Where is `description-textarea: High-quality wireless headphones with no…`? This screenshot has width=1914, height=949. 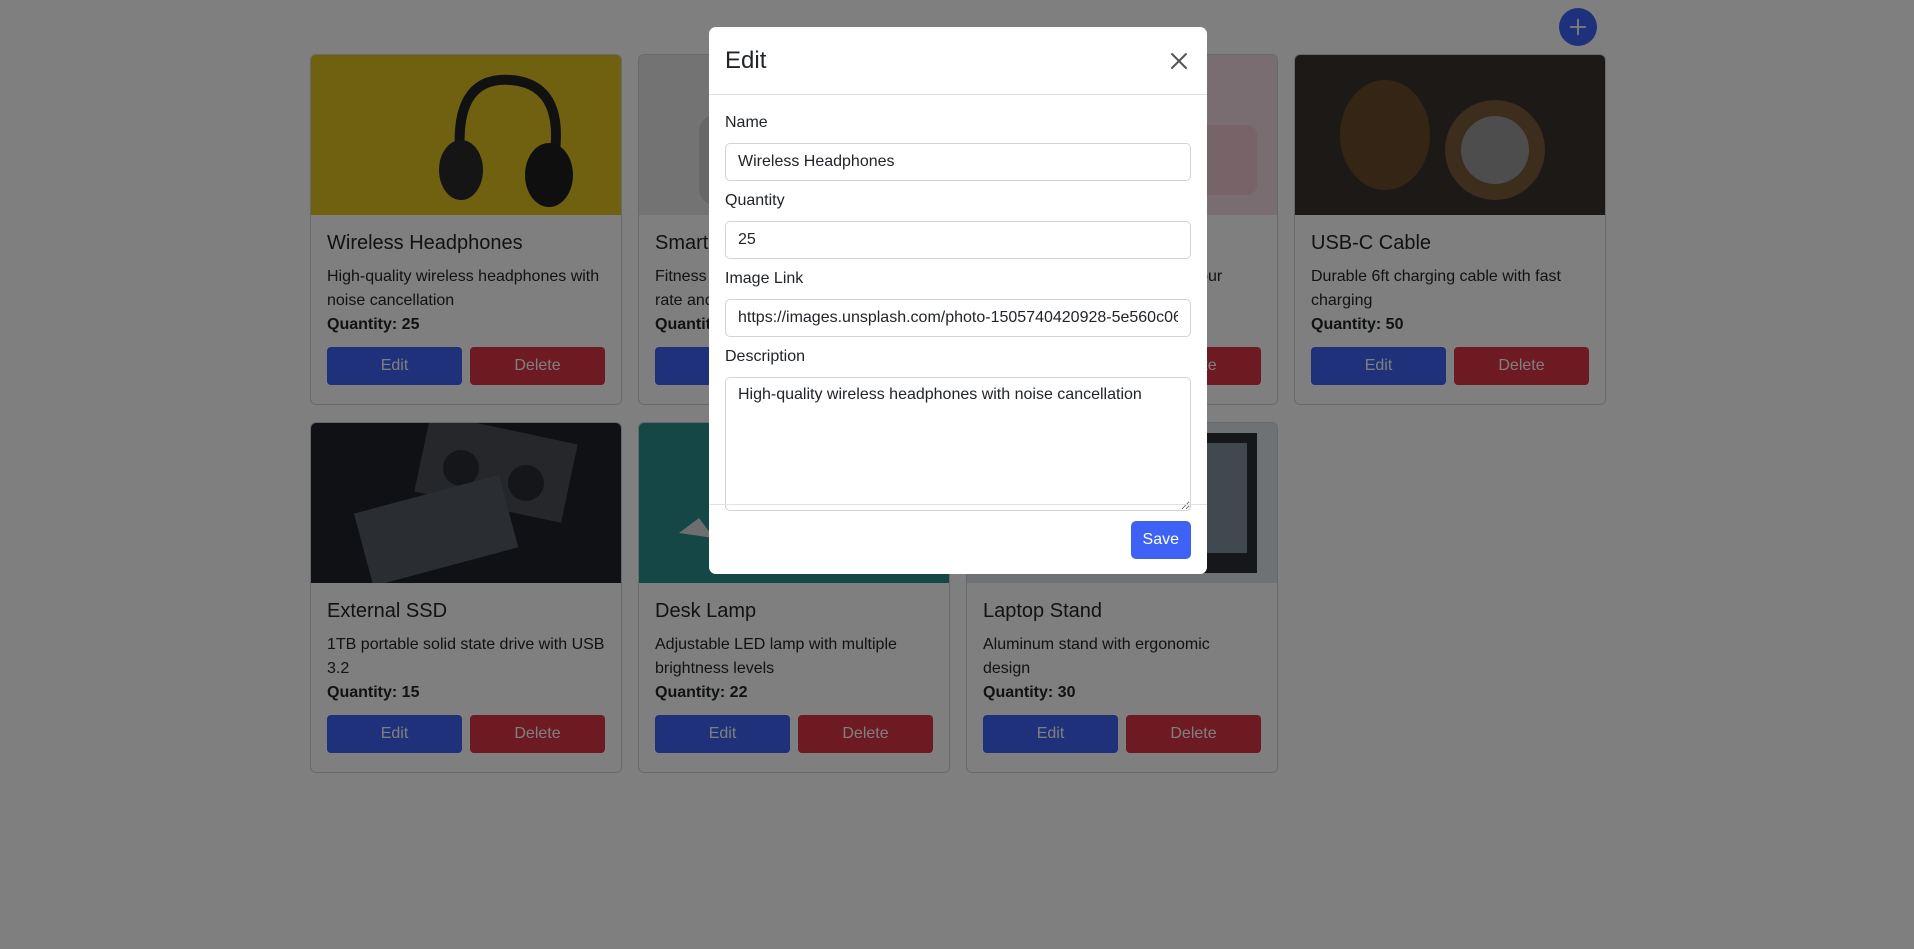
description-textarea: High-quality wireless headphones with no… is located at coordinates (958, 444).